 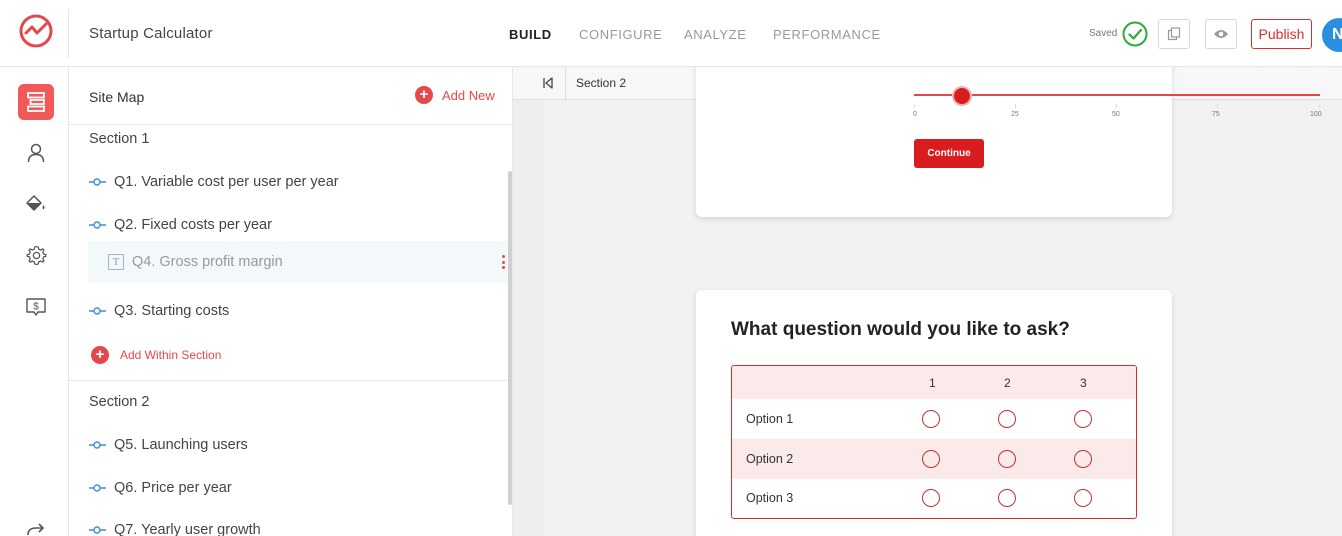 I want to click on drag-handle-icon, so click(x=503, y=262).